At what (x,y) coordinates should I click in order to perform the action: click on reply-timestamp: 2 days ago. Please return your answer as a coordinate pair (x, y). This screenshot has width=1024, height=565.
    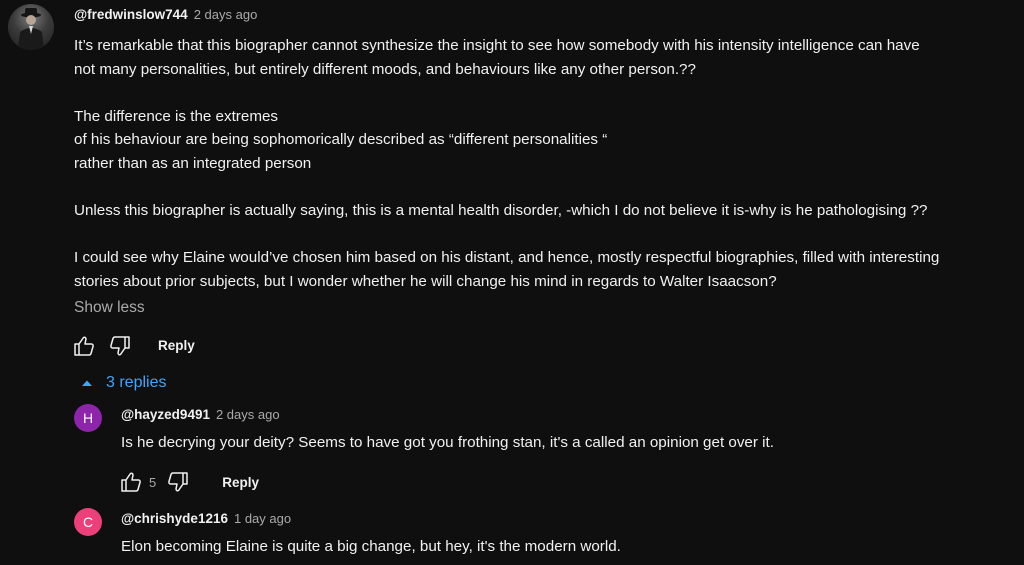
    Looking at the image, I should click on (248, 414).